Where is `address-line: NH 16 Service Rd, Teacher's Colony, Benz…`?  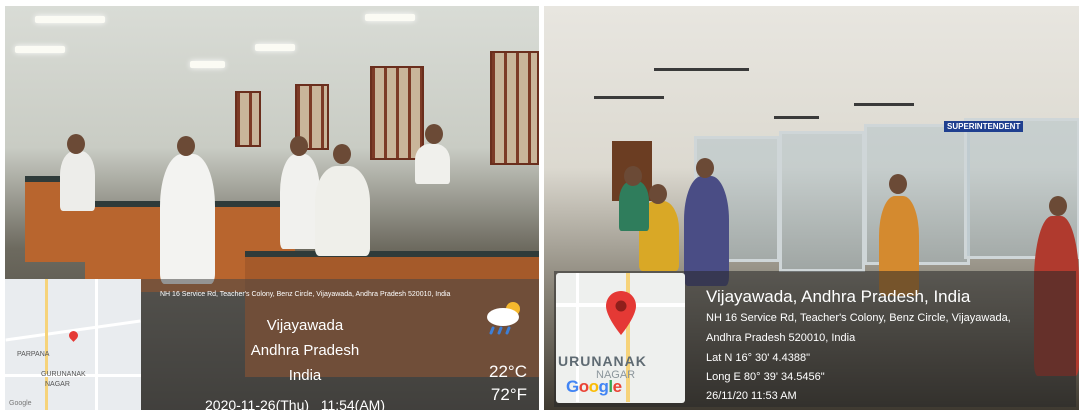
address-line: NH 16 Service Rd, Teacher's Colony, Benz… is located at coordinates (305, 294).